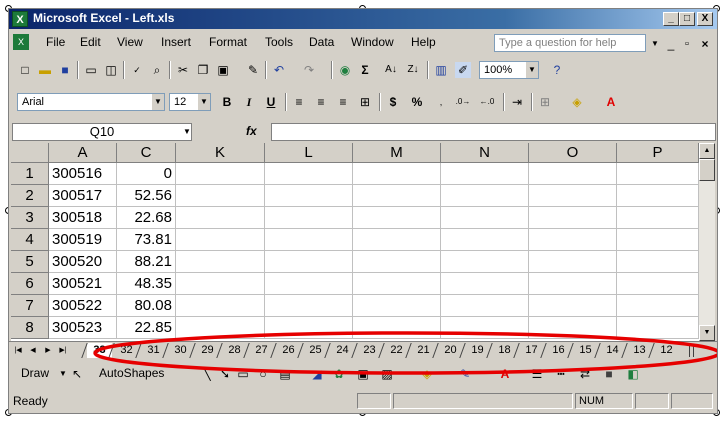 The height and width of the screenshot is (444, 725). I want to click on redo-icon: ↷, so click(309, 70).